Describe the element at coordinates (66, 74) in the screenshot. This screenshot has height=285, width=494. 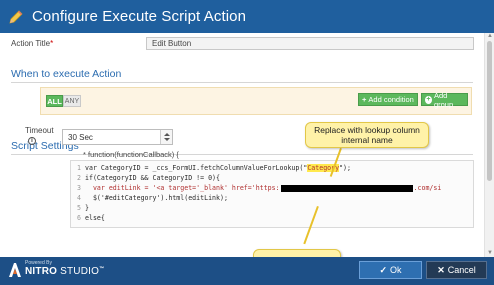
I see `when-section-title: When to execute Action` at that location.